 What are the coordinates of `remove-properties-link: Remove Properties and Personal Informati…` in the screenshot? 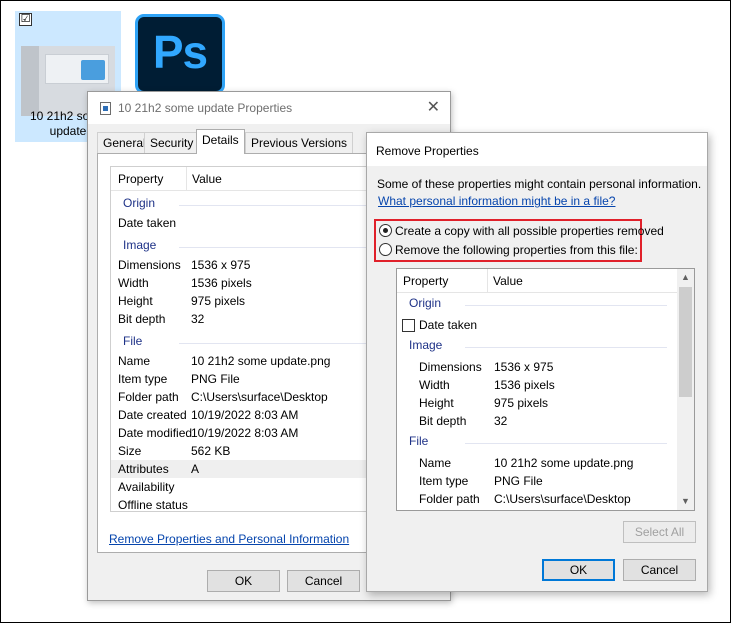 It's located at (229, 539).